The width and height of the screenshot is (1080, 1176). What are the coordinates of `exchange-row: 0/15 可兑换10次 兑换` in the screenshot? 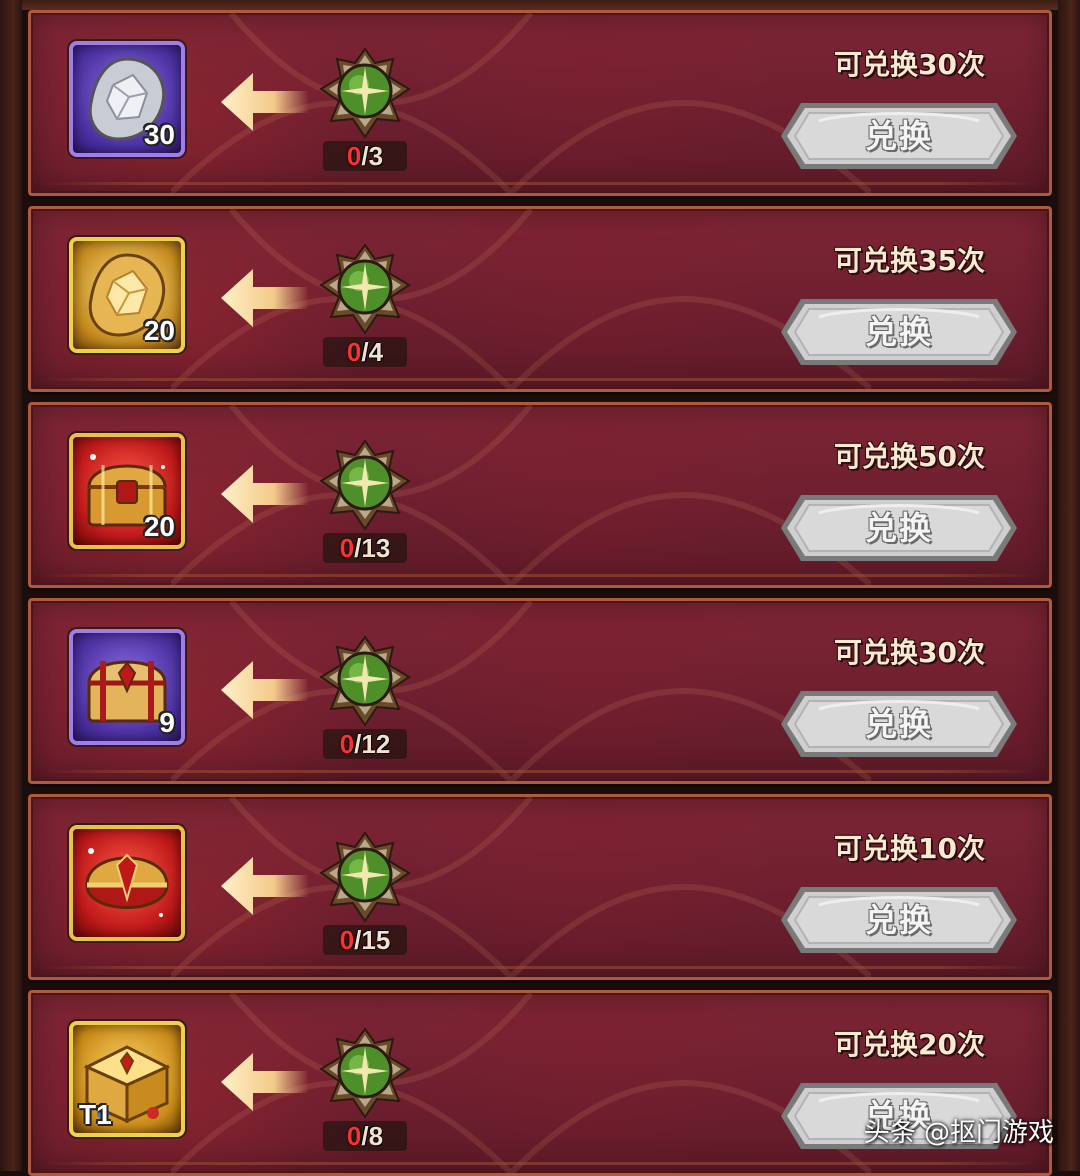 It's located at (540, 887).